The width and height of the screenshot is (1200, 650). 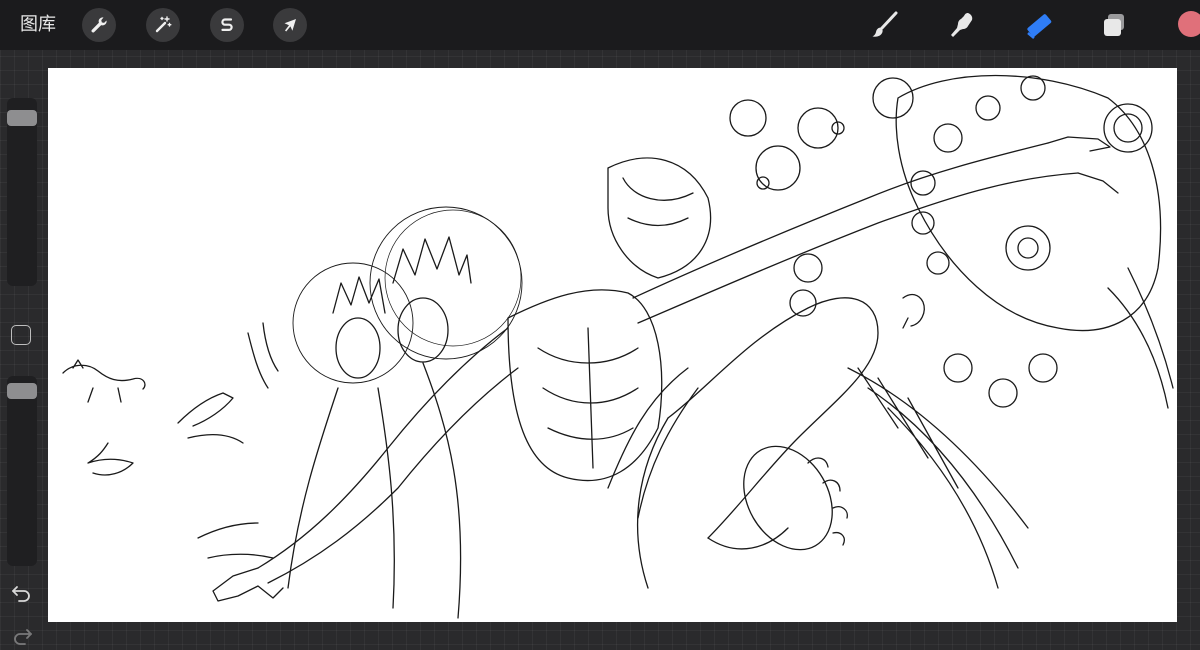 What do you see at coordinates (22, 636) in the screenshot?
I see `redo-button` at bounding box center [22, 636].